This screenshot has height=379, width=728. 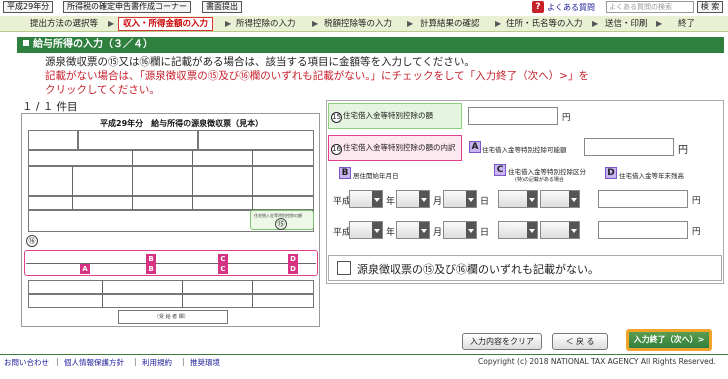 What do you see at coordinates (538, 7) in the screenshot?
I see `question-icon: ?` at bounding box center [538, 7].